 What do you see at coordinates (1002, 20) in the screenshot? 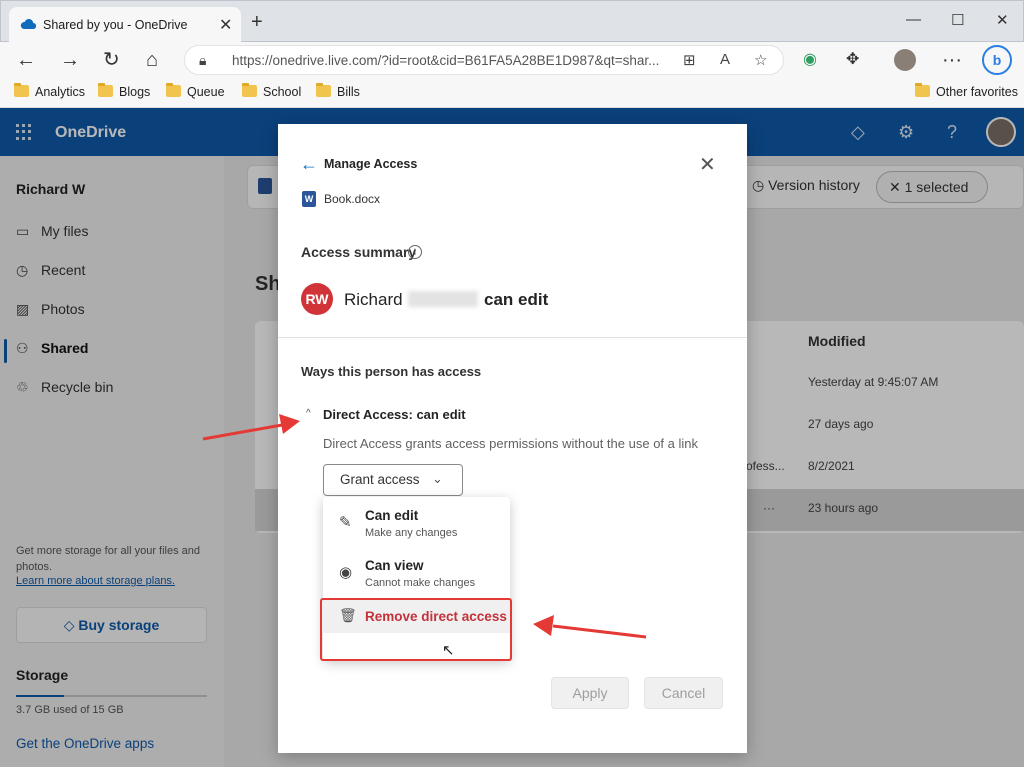
I see `window-close-icon: ✕` at bounding box center [1002, 20].